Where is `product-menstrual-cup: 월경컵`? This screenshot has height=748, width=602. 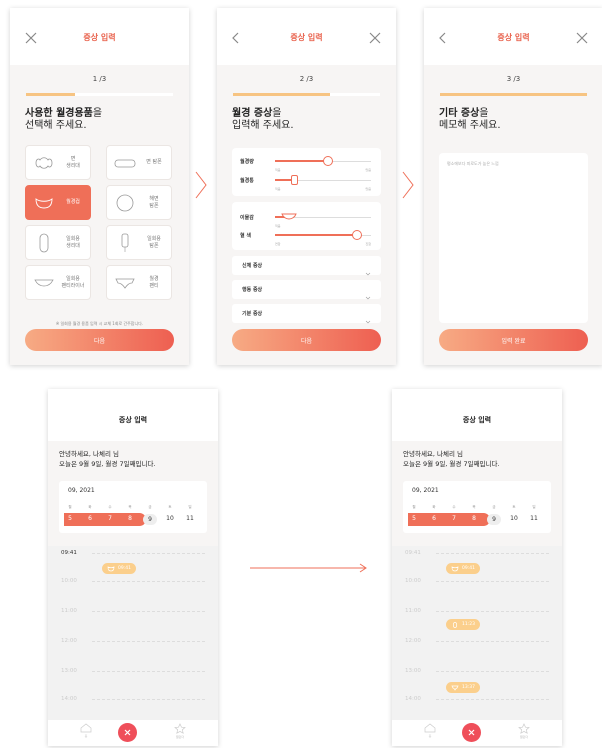
product-menstrual-cup: 월경컵 is located at coordinates (58, 202).